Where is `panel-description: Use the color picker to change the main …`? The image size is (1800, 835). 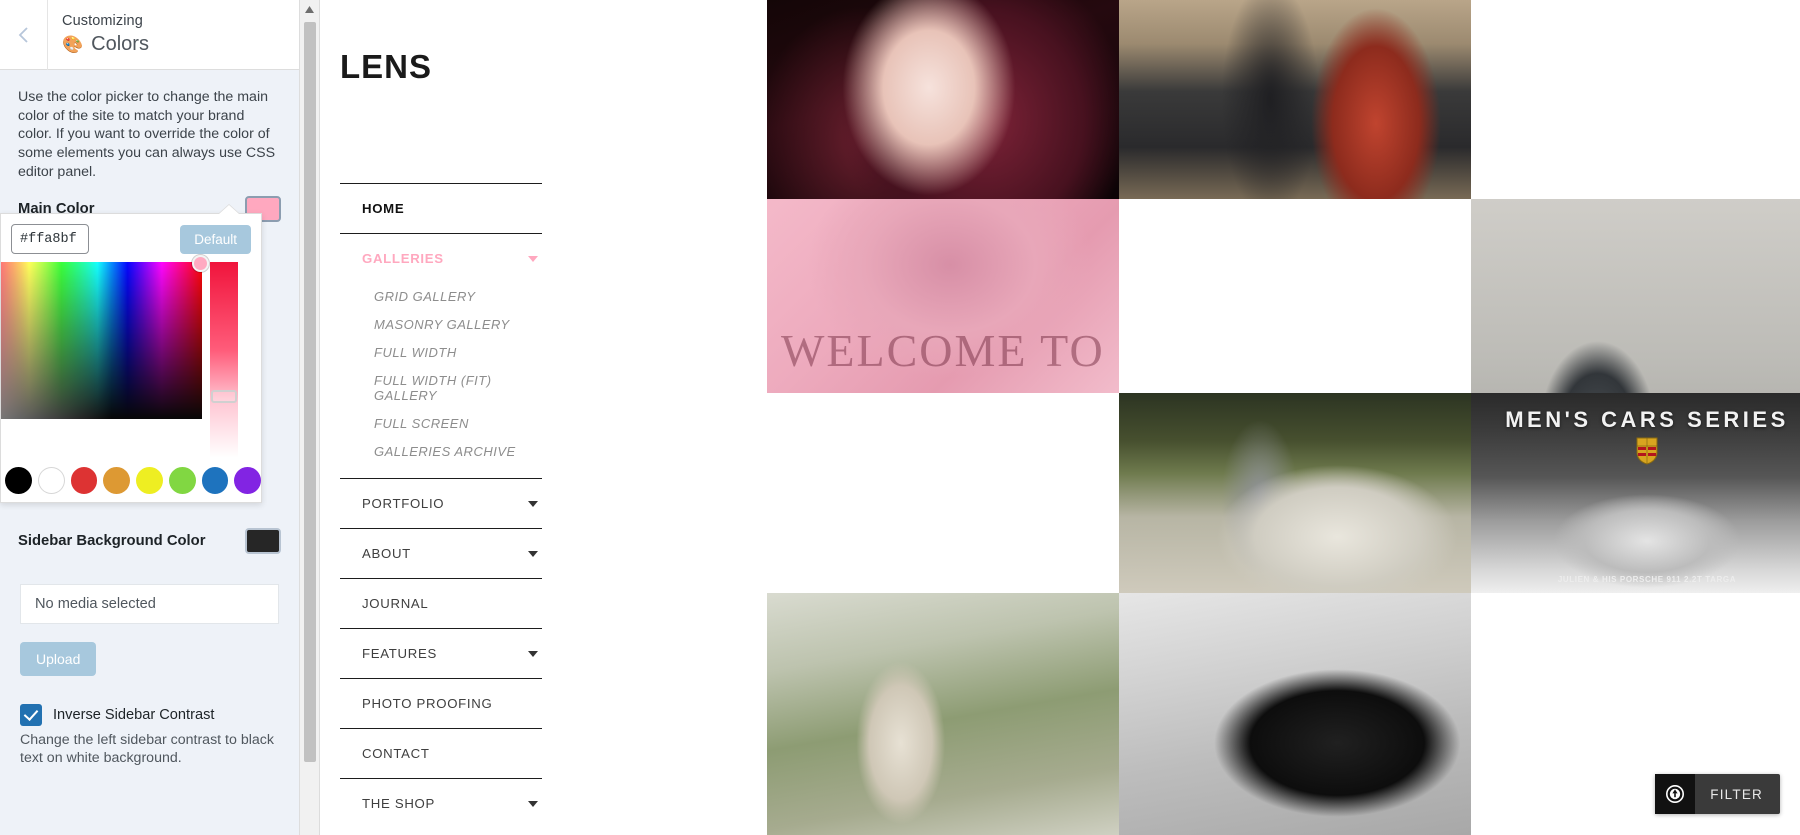
panel-description: Use the color picker to change the main … is located at coordinates (147, 134).